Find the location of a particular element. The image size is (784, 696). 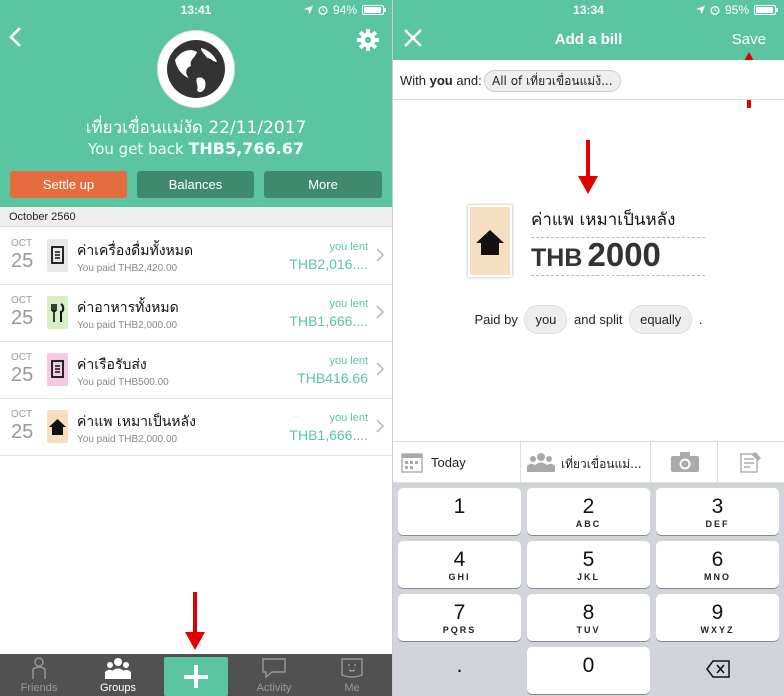

tab-label: Groups is located at coordinates (118, 688).